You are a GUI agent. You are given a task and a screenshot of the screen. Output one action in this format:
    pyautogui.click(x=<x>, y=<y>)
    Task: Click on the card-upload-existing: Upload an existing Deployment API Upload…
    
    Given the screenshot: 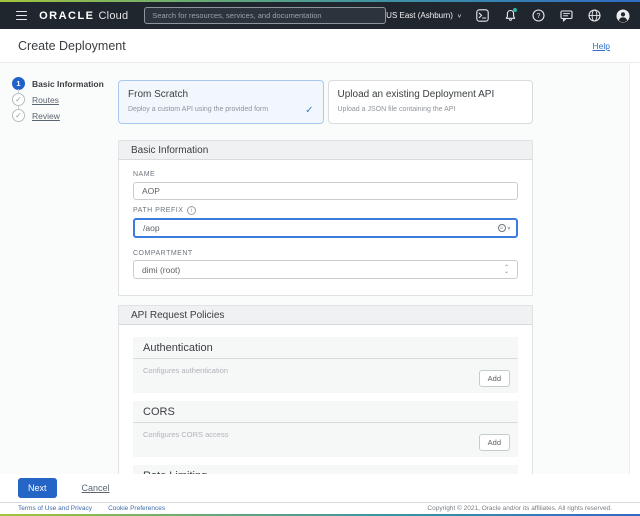 What is the action you would take?
    pyautogui.click(x=430, y=102)
    